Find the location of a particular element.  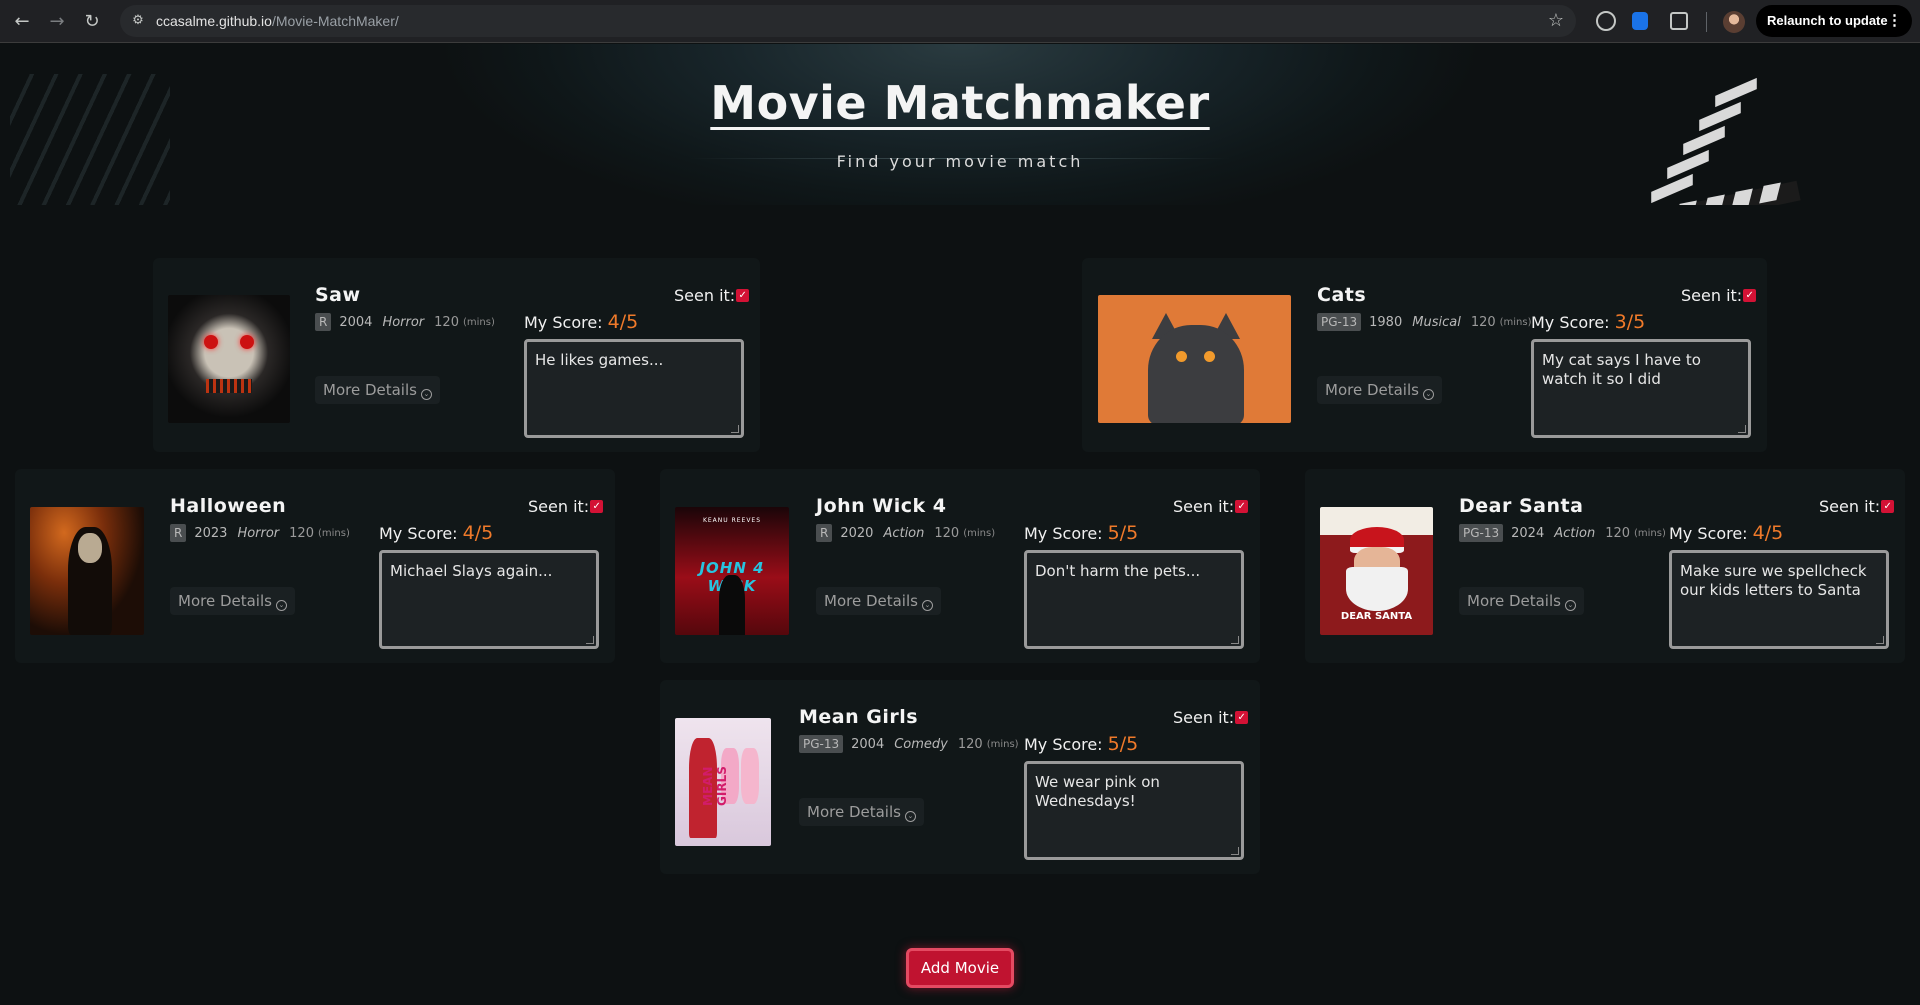

movie-meta: R 2004 Horror 120 (mins) is located at coordinates (405, 322).